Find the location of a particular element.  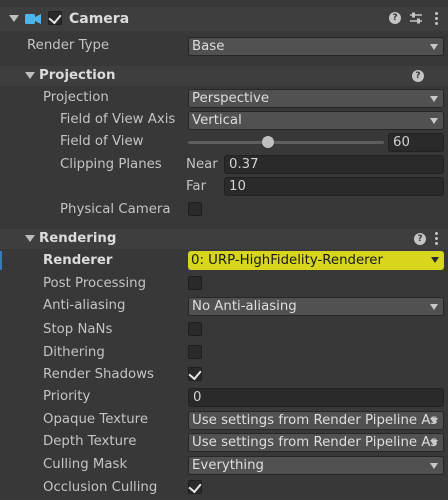

culling-mask-dropdown: Everything is located at coordinates (316, 465).